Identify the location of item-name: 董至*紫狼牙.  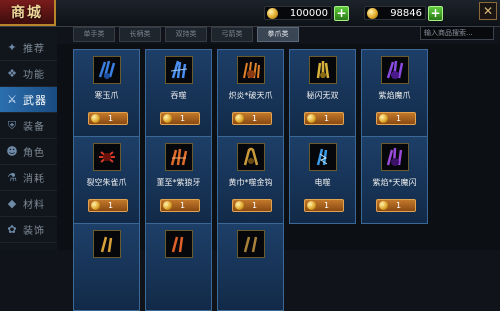
(178, 182).